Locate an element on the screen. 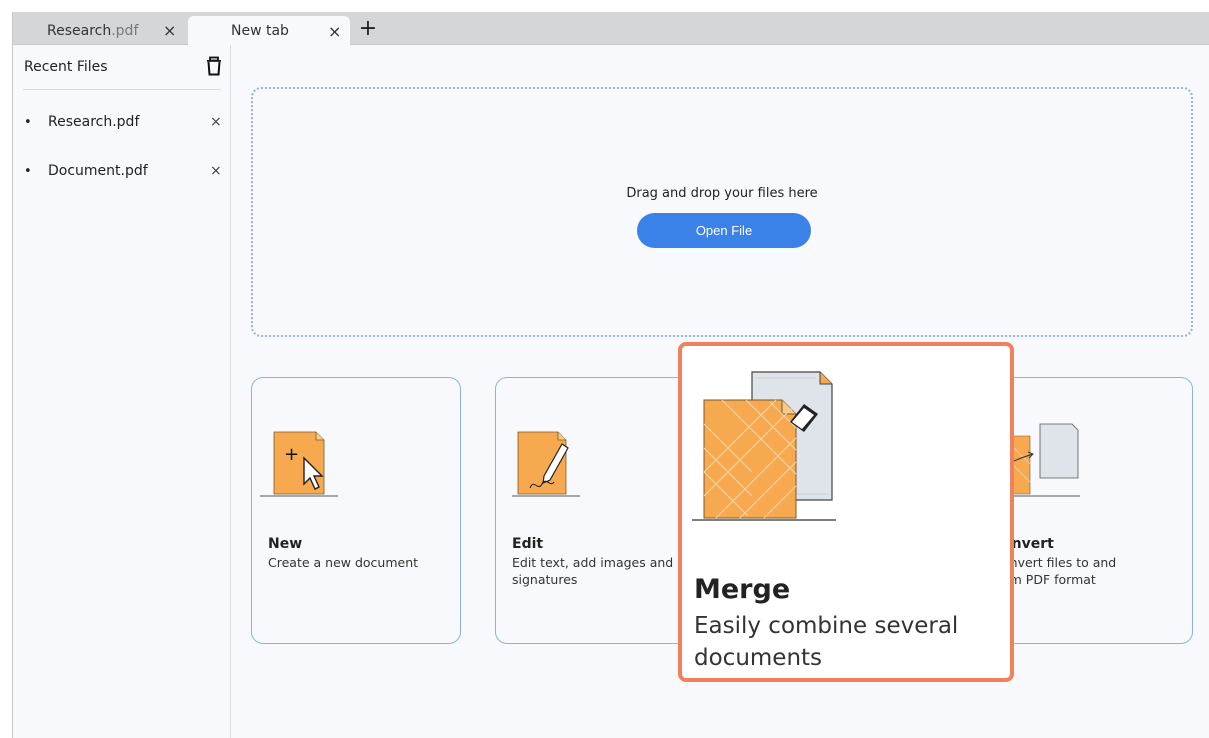 The height and width of the screenshot is (738, 1209). tab-research-label: Research.pdf is located at coordinates (93, 30).